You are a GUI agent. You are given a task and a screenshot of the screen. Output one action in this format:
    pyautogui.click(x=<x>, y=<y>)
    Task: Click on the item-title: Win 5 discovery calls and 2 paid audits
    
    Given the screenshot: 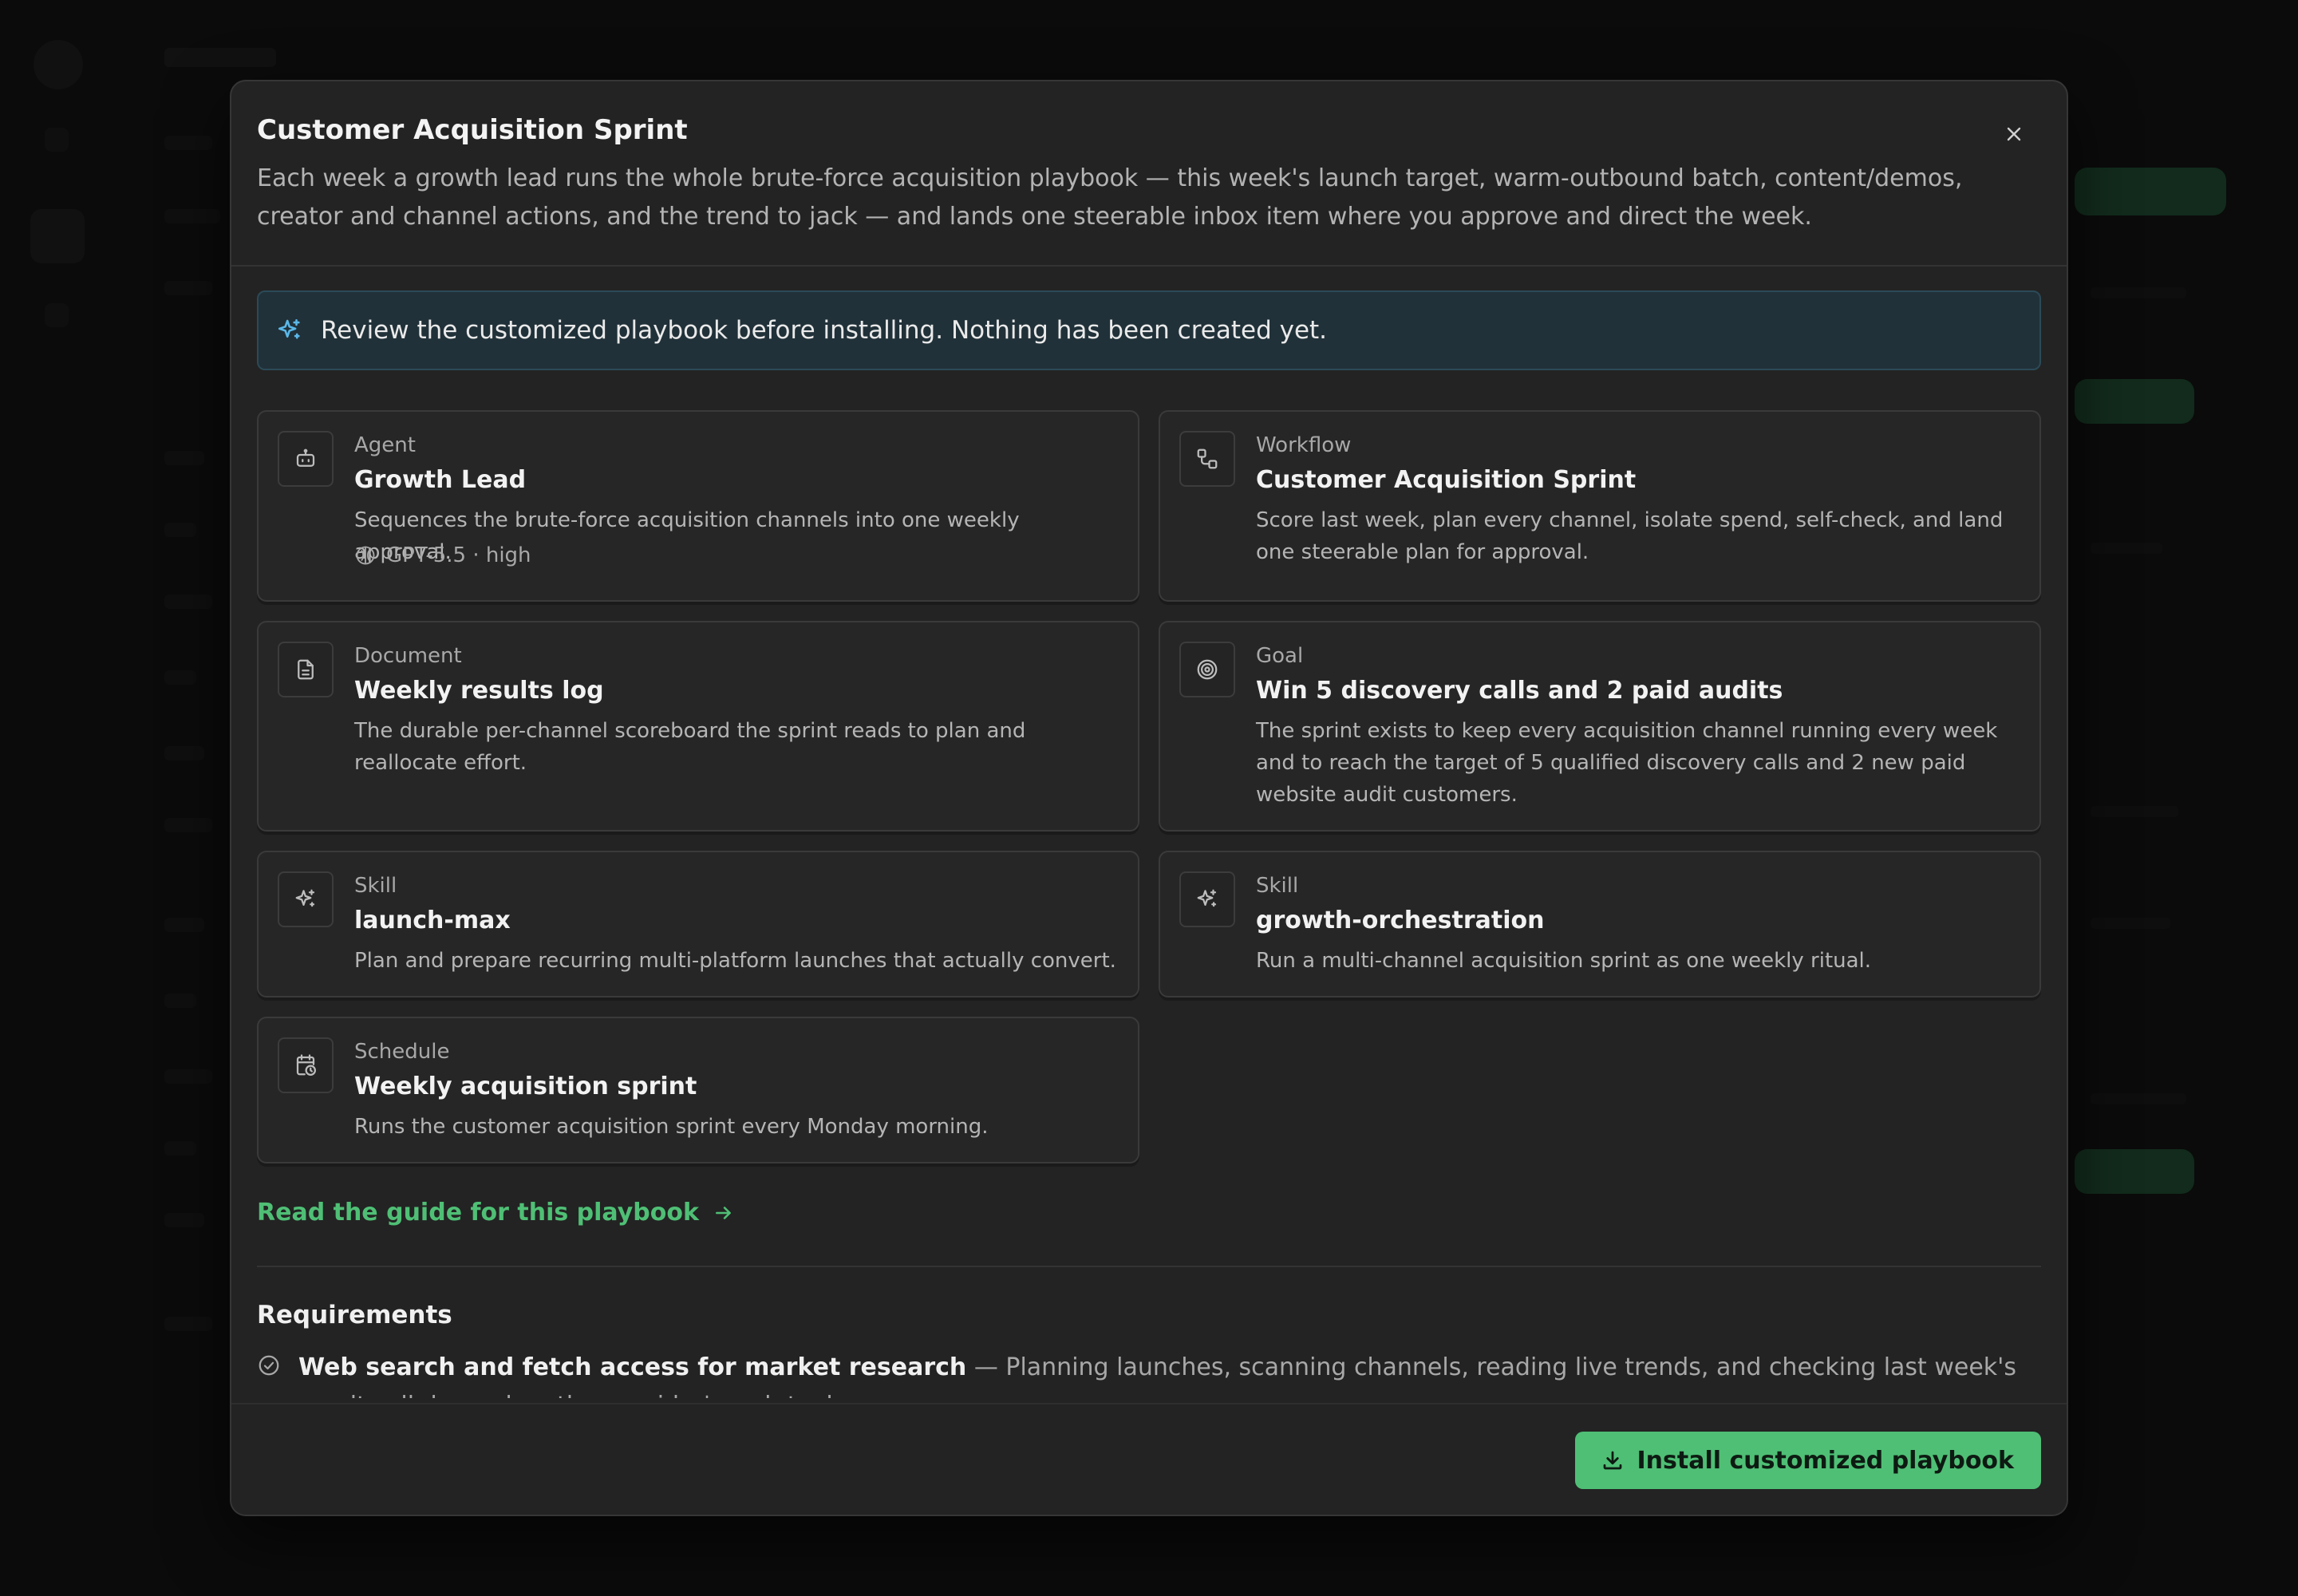 What is the action you would take?
    pyautogui.click(x=1519, y=691)
    